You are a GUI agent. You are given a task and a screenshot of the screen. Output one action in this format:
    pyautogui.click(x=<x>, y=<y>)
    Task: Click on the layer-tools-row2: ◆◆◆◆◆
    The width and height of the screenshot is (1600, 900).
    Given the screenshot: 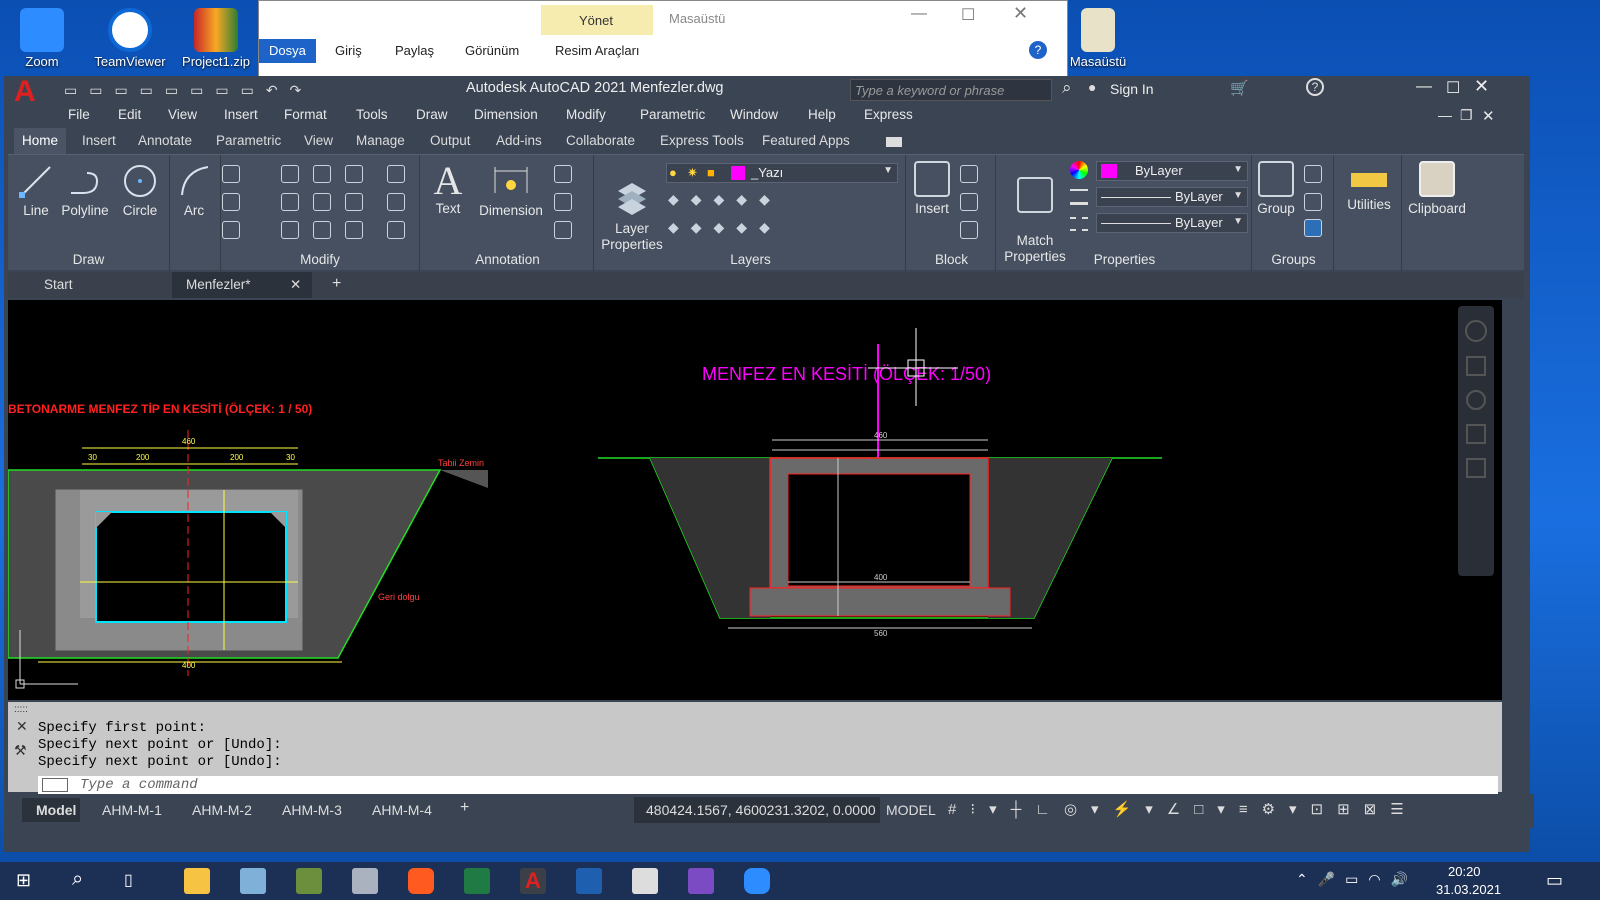 What is the action you would take?
    pyautogui.click(x=725, y=227)
    